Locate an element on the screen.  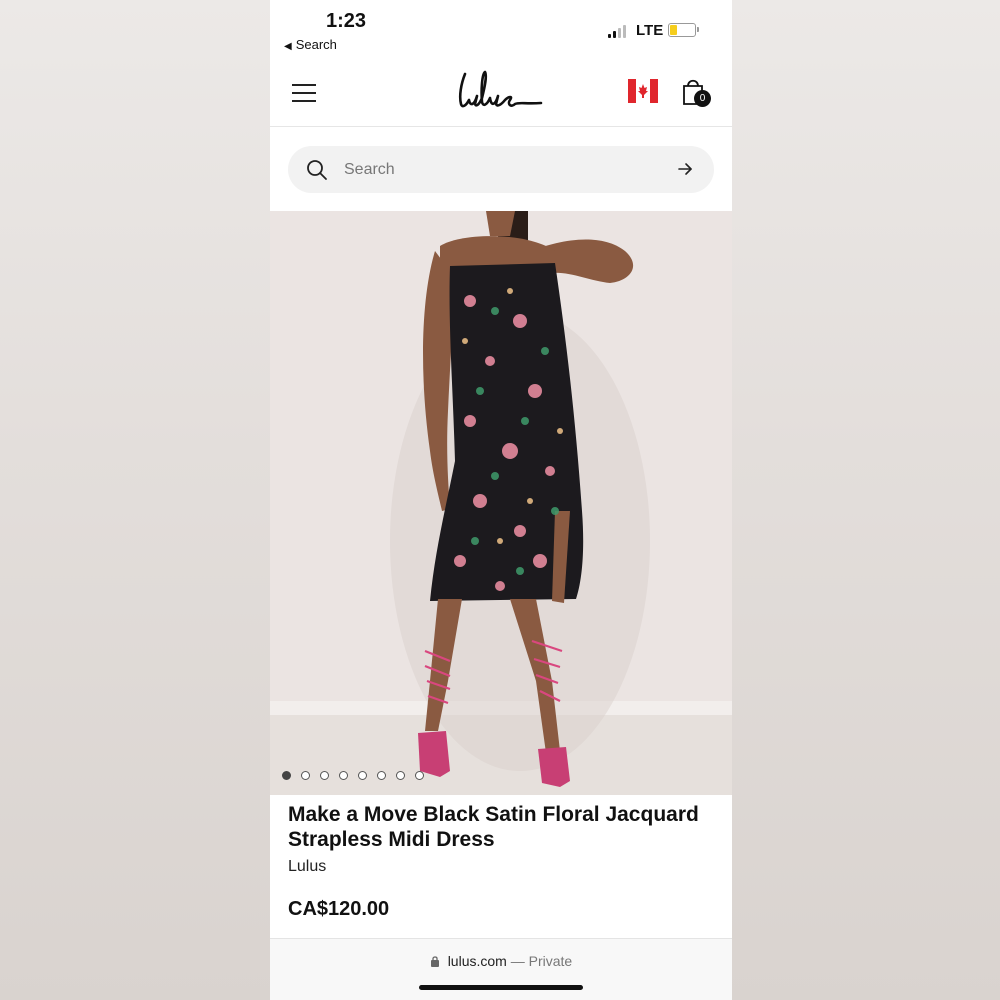
home-indicator is located at coordinates (501, 987).